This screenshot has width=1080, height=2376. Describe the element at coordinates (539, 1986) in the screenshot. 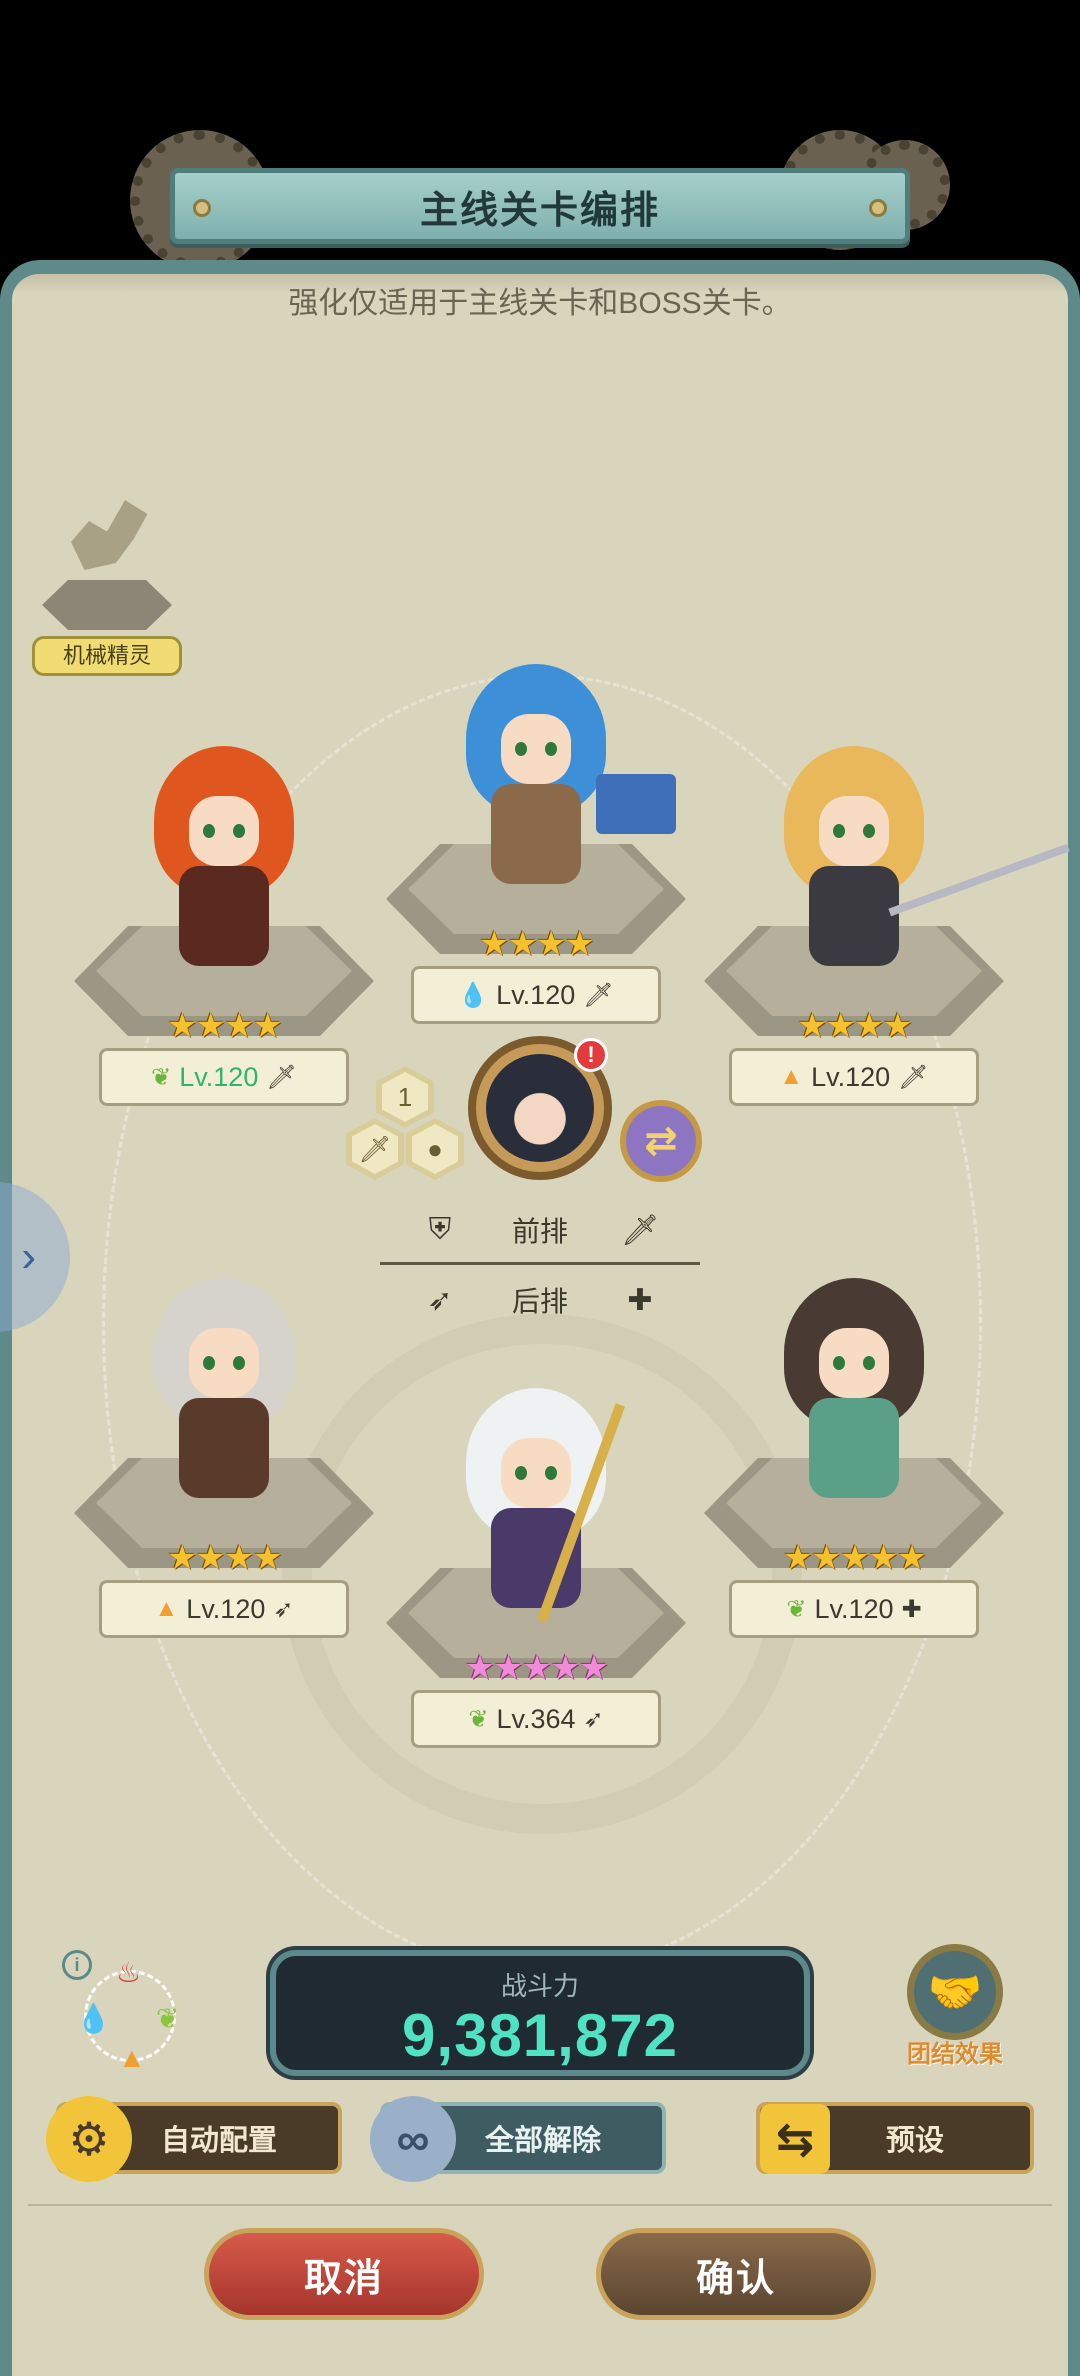

I see `combat-power-label: 战斗力` at that location.